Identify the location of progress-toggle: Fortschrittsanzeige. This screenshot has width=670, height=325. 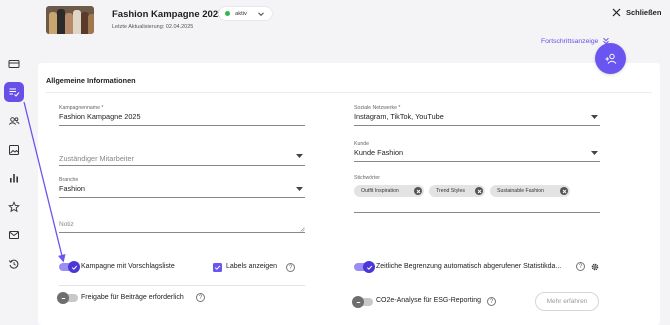
(575, 41).